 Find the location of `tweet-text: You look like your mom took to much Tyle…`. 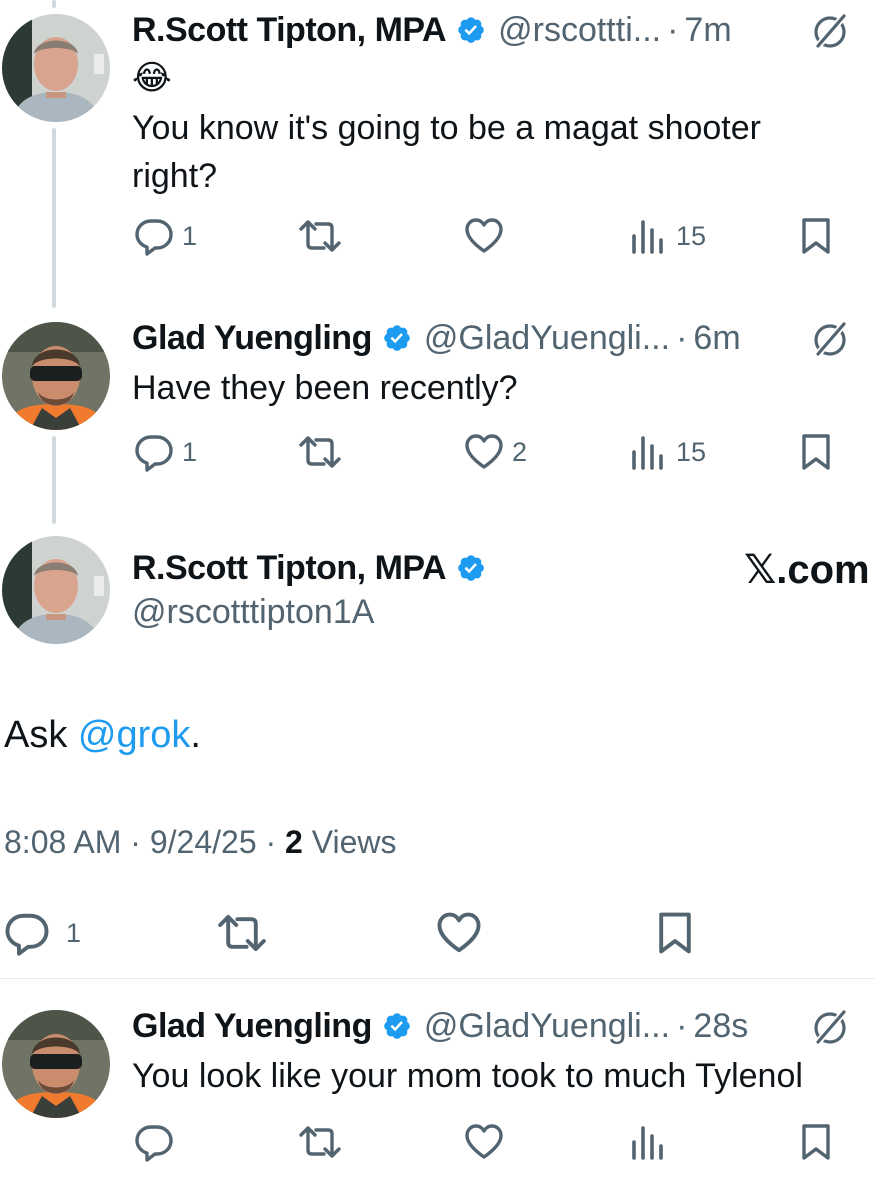

tweet-text: You look like your mom took to much Tyle… is located at coordinates (467, 1076).